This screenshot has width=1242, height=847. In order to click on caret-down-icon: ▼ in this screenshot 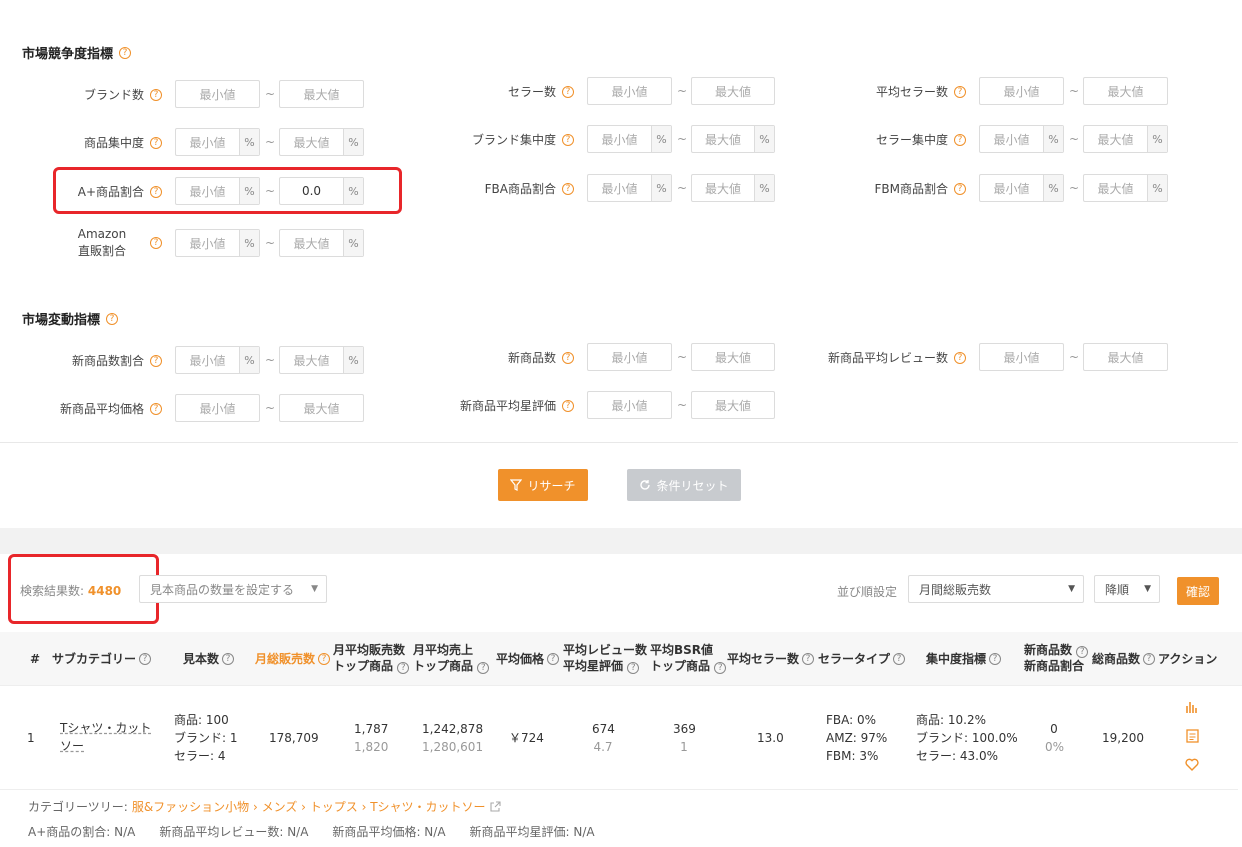, I will do `click(314, 589)`.